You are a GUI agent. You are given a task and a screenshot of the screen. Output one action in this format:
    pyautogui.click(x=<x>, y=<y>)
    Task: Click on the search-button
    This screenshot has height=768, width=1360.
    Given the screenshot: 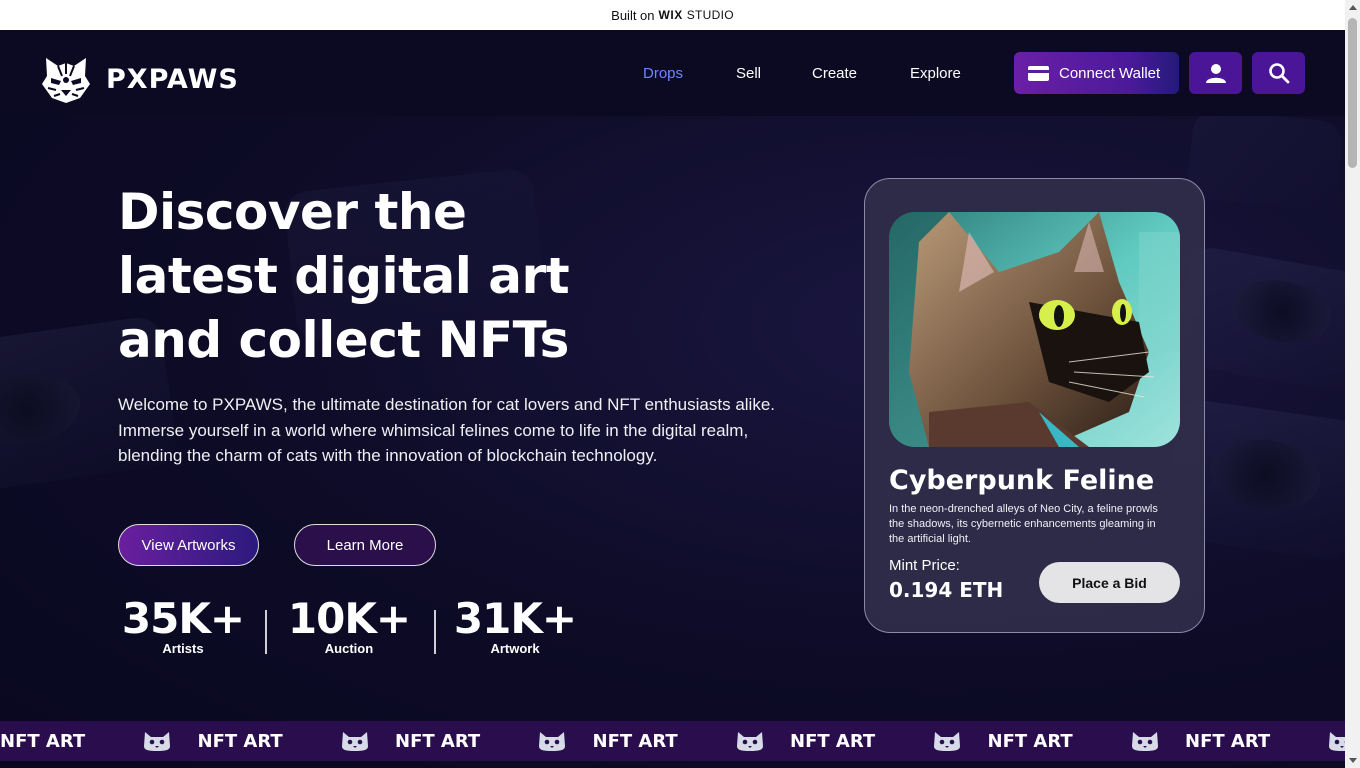 What is the action you would take?
    pyautogui.click(x=1278, y=73)
    